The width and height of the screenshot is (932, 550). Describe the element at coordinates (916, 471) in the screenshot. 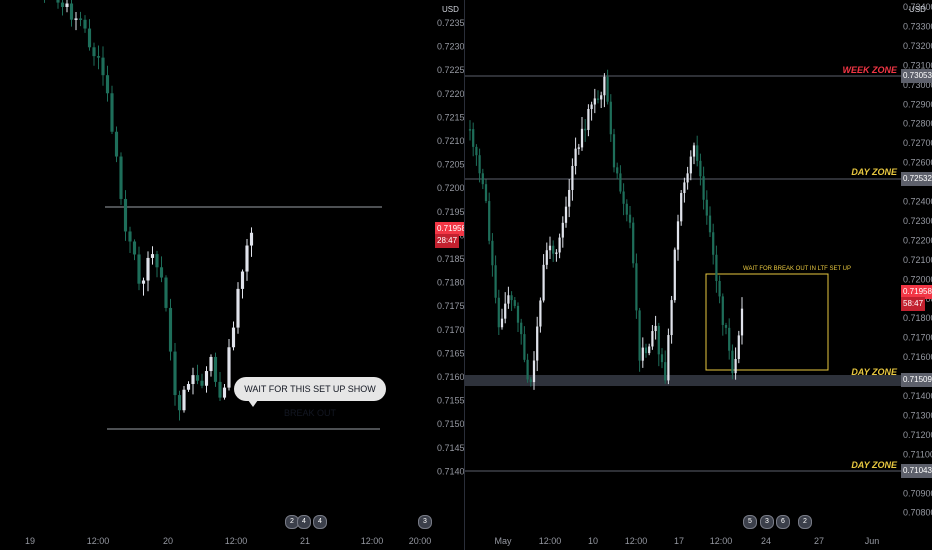

I see `day-zone-lower-price-badge: 0.71043` at that location.